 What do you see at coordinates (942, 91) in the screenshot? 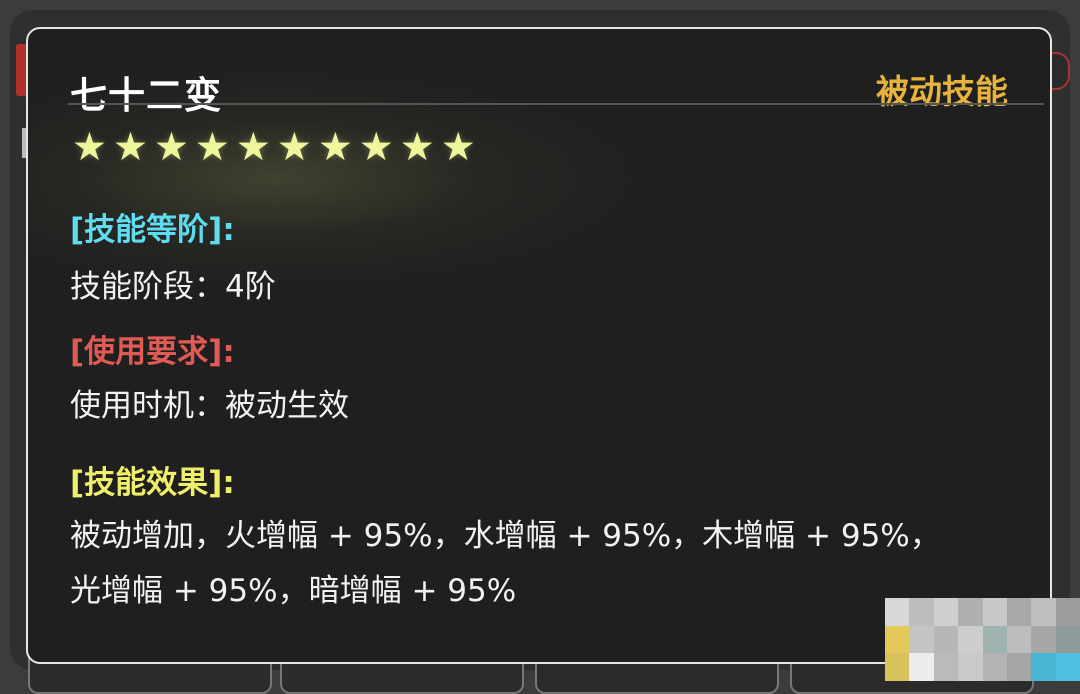
I see `skill-type-label: 被动技能` at bounding box center [942, 91].